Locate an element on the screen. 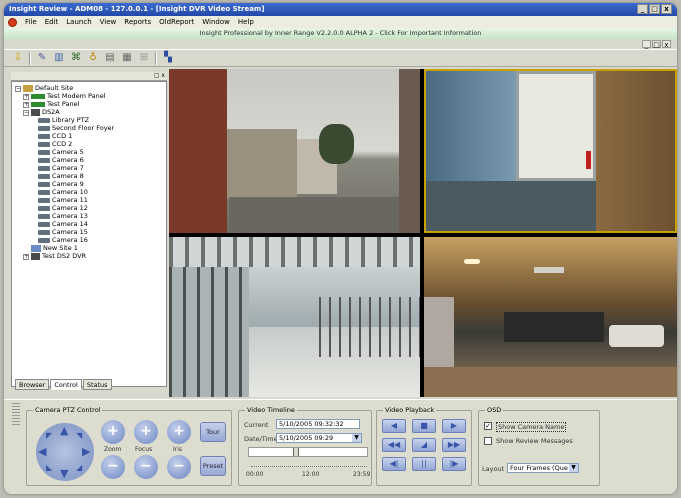  tree-item: Second Floor Foyer is located at coordinates (76, 128).